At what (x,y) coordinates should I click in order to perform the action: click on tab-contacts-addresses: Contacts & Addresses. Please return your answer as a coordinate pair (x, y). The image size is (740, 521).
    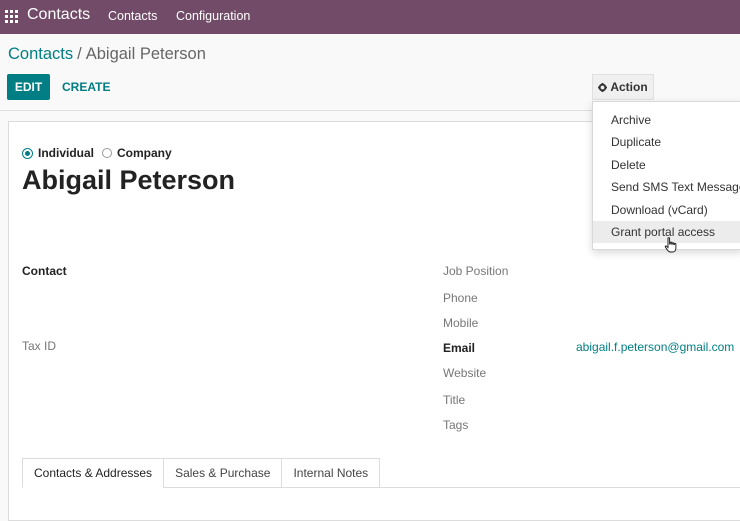
    Looking at the image, I should click on (93, 473).